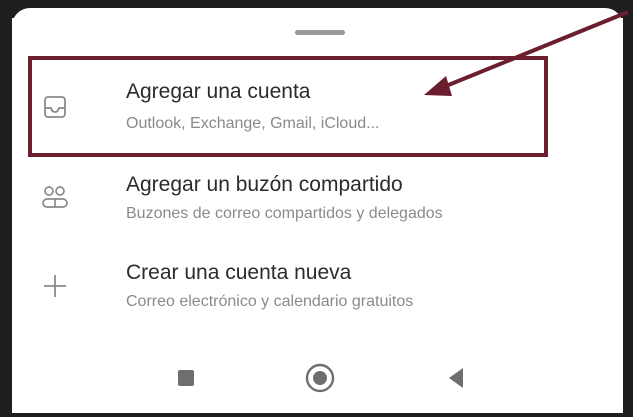 The width and height of the screenshot is (633, 417). What do you see at coordinates (320, 378) in the screenshot?
I see `home-circle-icon` at bounding box center [320, 378].